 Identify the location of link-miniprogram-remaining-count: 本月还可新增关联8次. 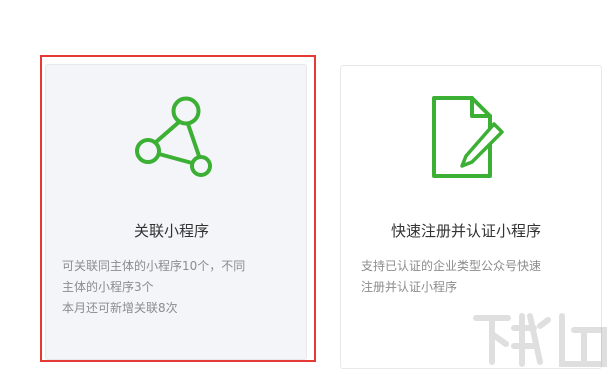
(120, 308).